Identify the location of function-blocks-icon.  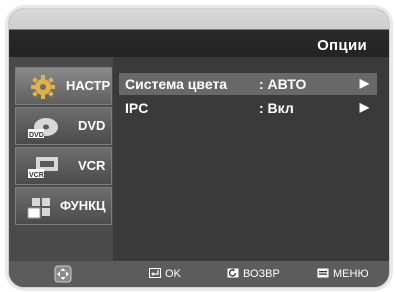
(38, 208).